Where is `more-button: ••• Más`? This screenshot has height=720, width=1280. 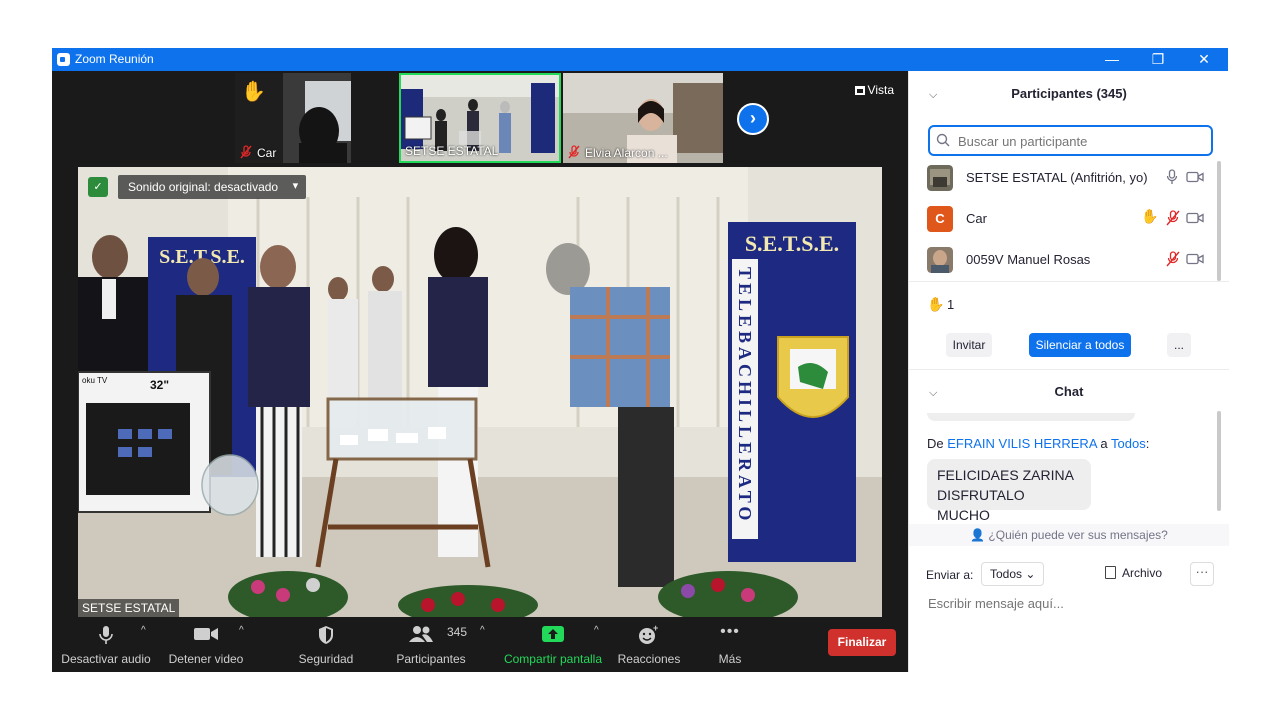
more-button: ••• Más is located at coordinates (730, 645).